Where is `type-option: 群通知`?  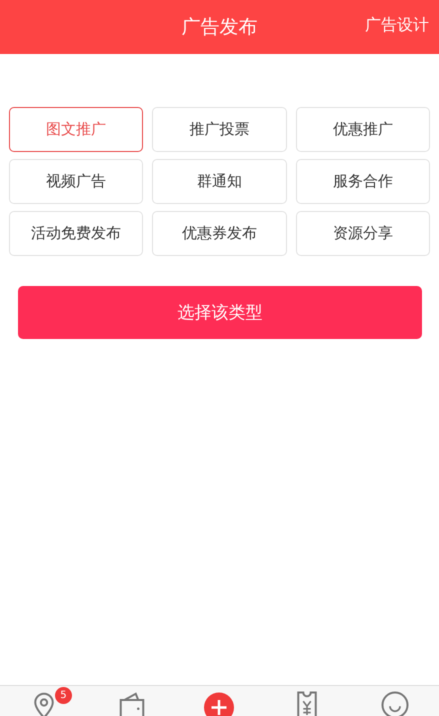 type-option: 群通知 is located at coordinates (219, 181).